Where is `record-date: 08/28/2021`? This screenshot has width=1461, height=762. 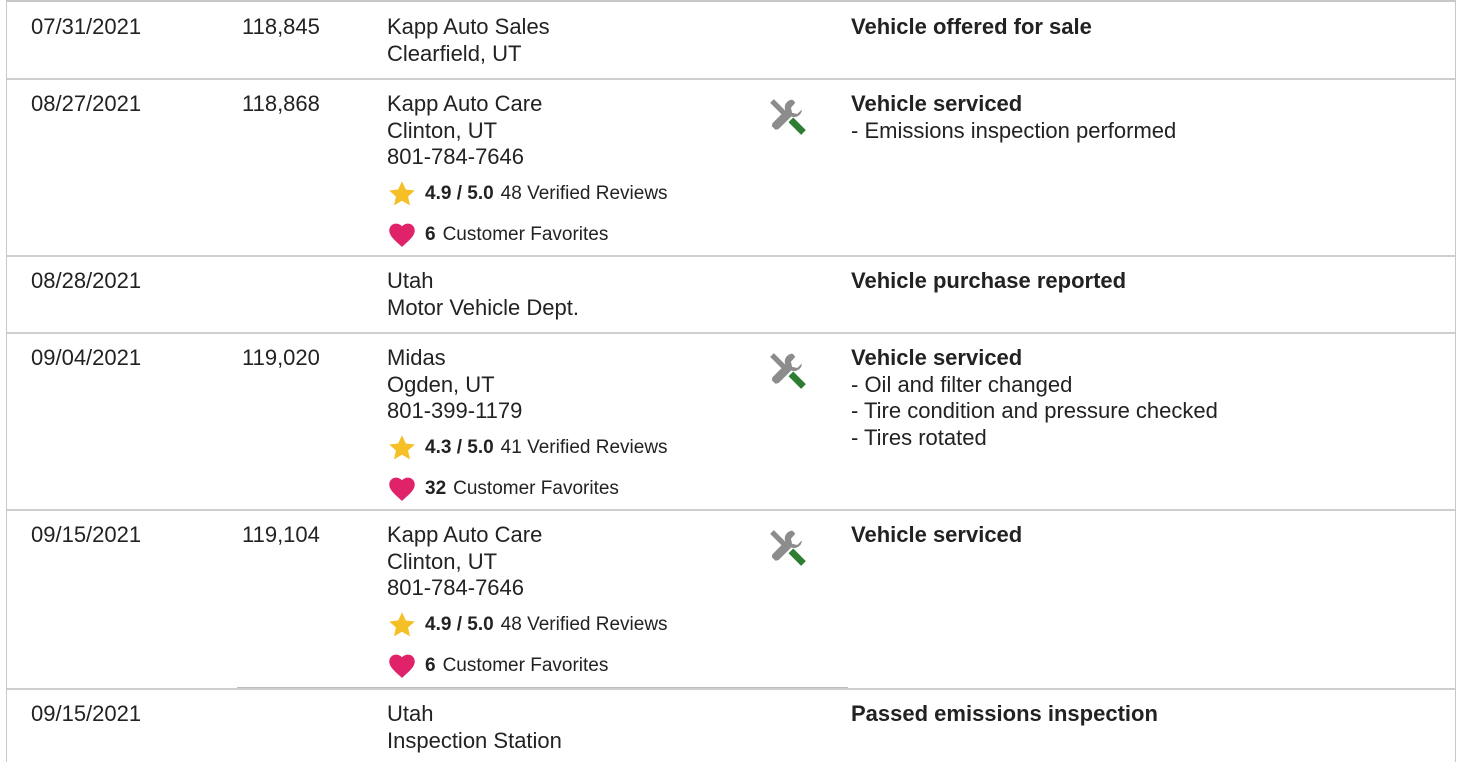
record-date: 08/28/2021 is located at coordinates (86, 280).